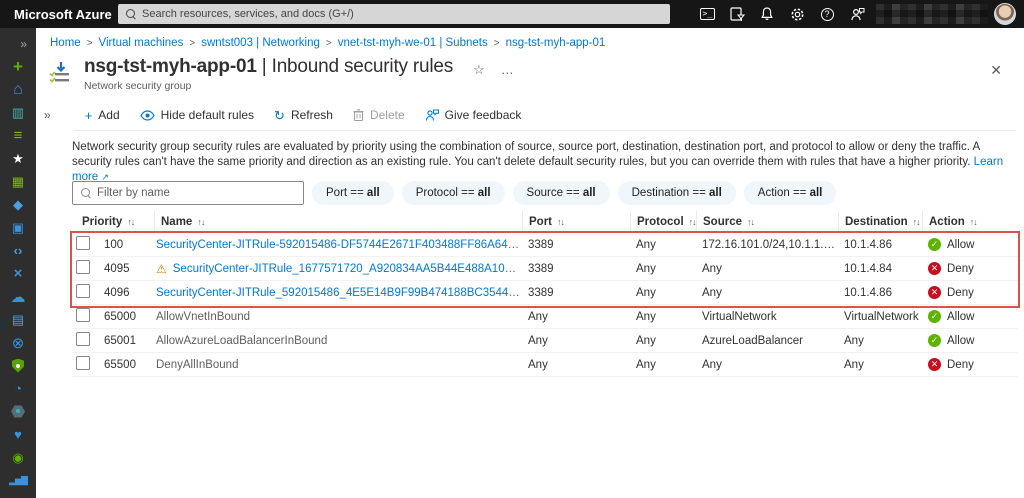 The width and height of the screenshot is (1024, 498). Describe the element at coordinates (18, 342) in the screenshot. I see `virtual-machines-icon: ⊗` at that location.